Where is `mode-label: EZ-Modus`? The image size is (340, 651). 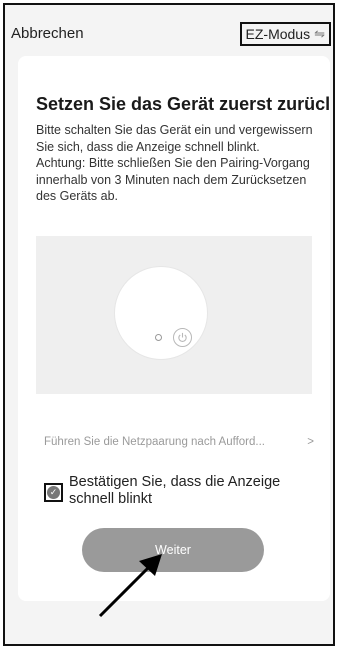 mode-label: EZ-Modus is located at coordinates (278, 34).